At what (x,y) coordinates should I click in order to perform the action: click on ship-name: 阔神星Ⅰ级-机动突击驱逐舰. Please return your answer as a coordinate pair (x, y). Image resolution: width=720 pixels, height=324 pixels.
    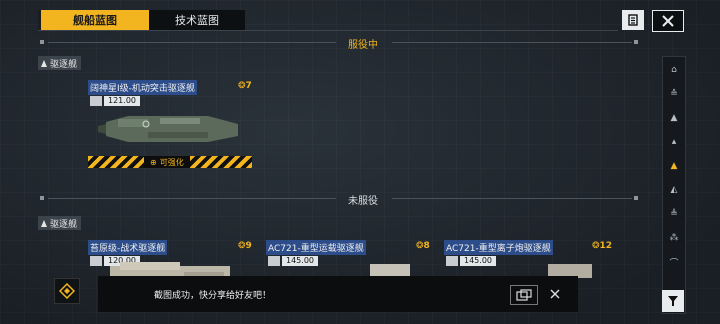
    Looking at the image, I should click on (142, 87).